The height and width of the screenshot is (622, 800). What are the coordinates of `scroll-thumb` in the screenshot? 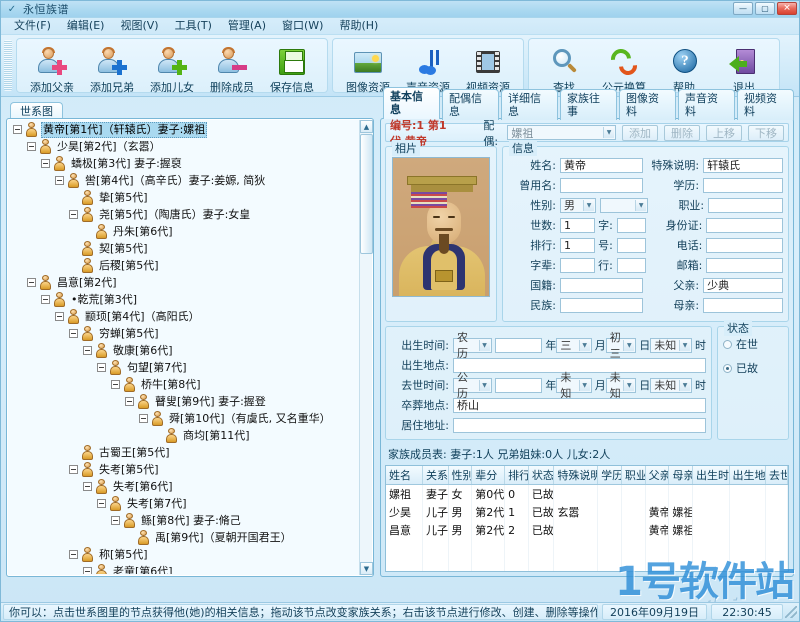 It's located at (366, 194).